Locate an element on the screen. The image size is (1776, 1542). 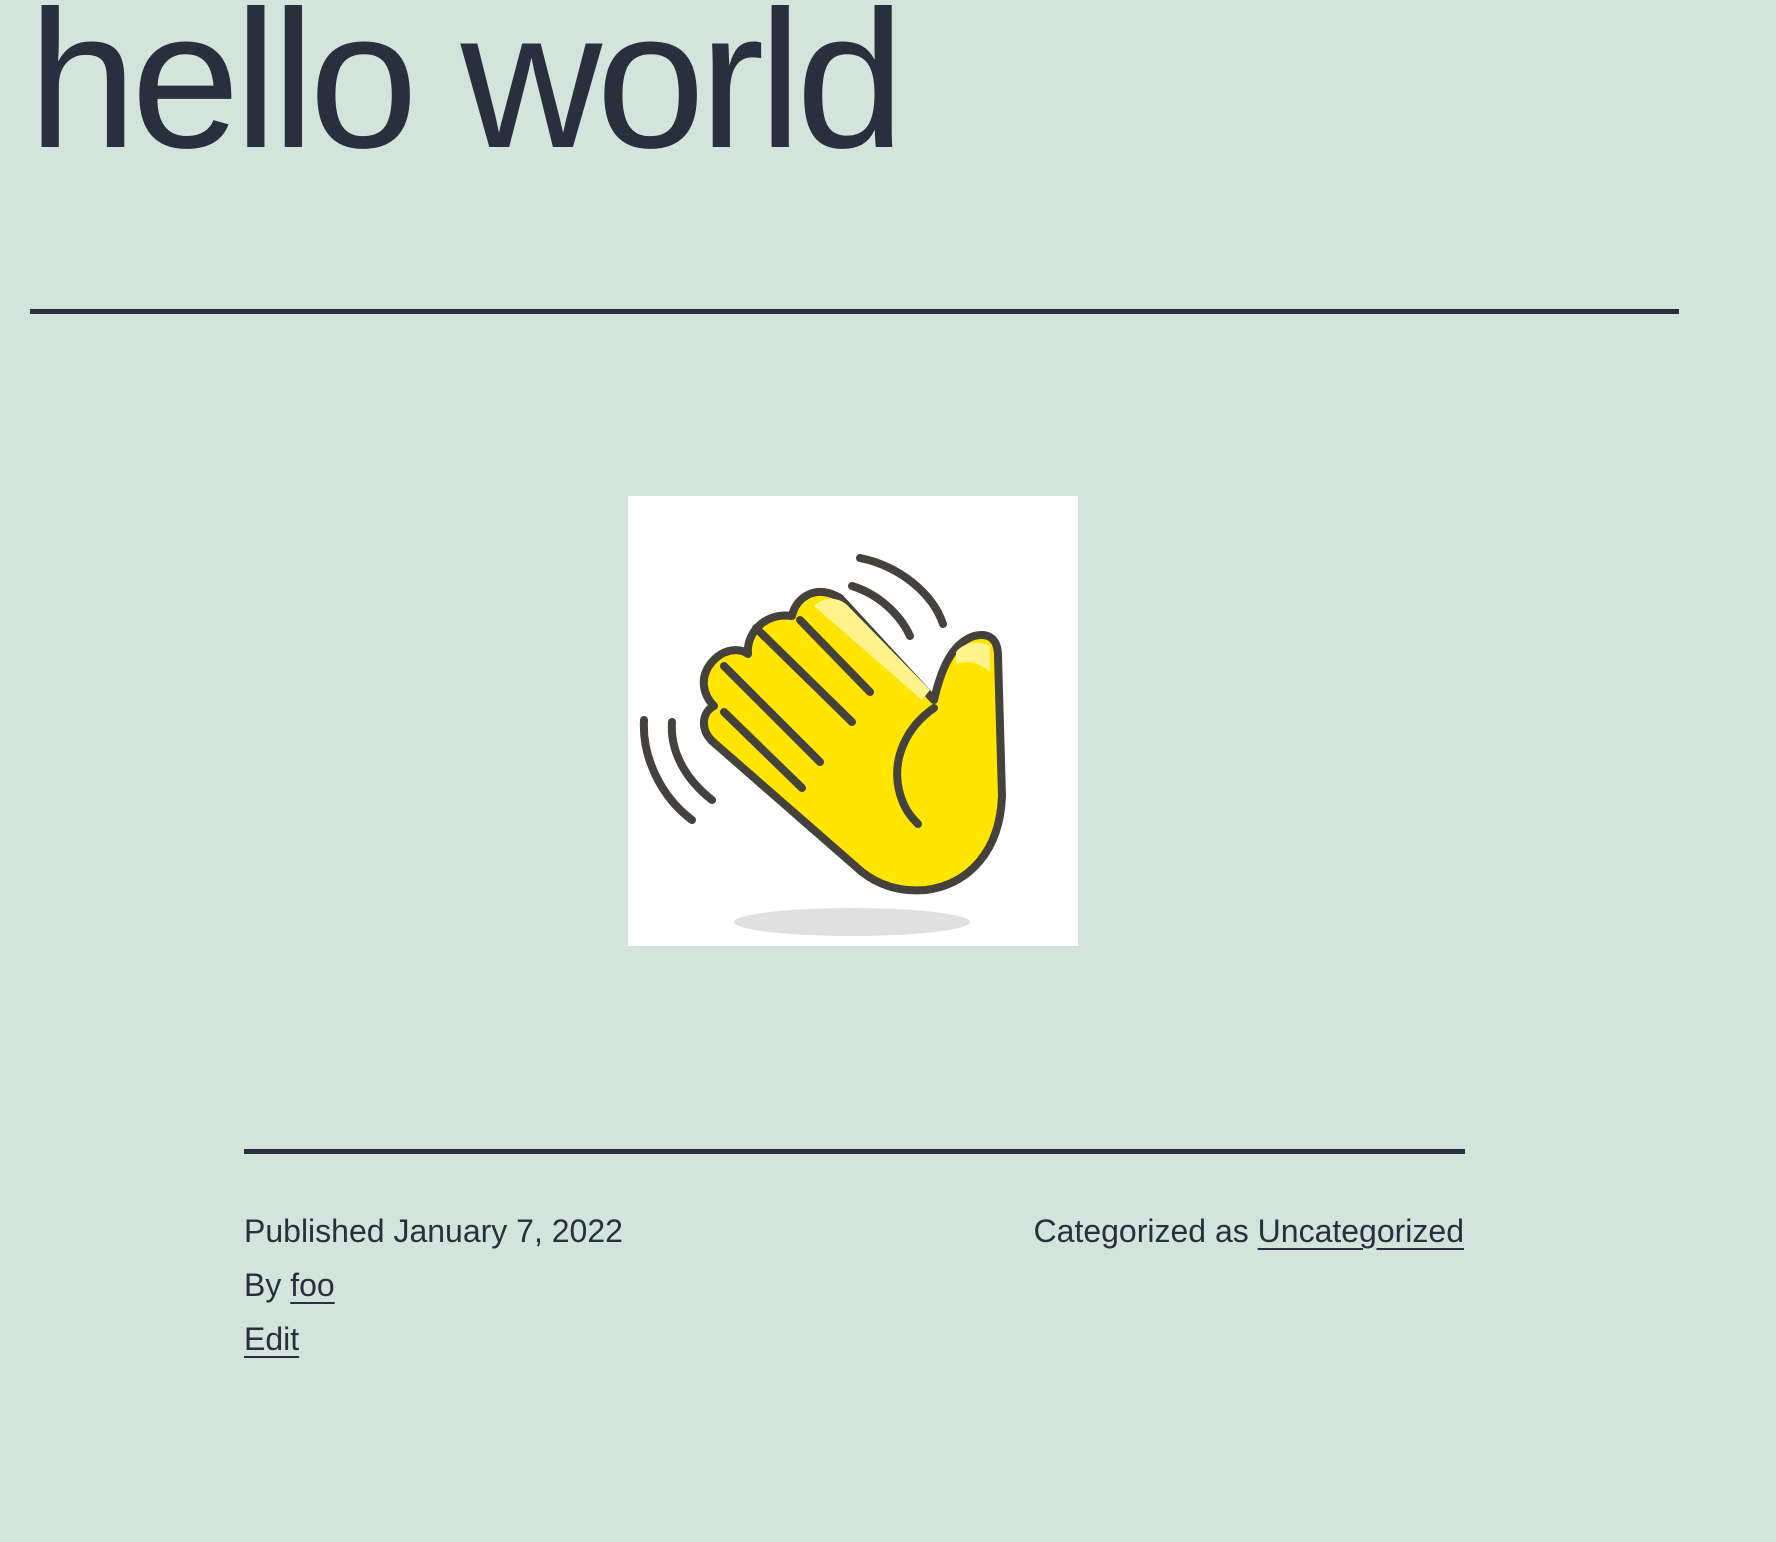
categories: Categorized as Uncategorized is located at coordinates (1249, 1231).